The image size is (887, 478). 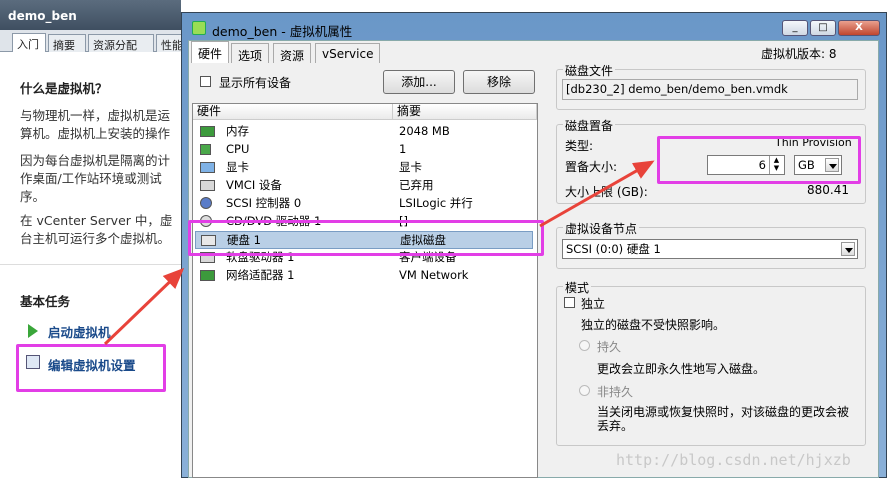 I want to click on arrow-to-size, so click(x=597, y=194).